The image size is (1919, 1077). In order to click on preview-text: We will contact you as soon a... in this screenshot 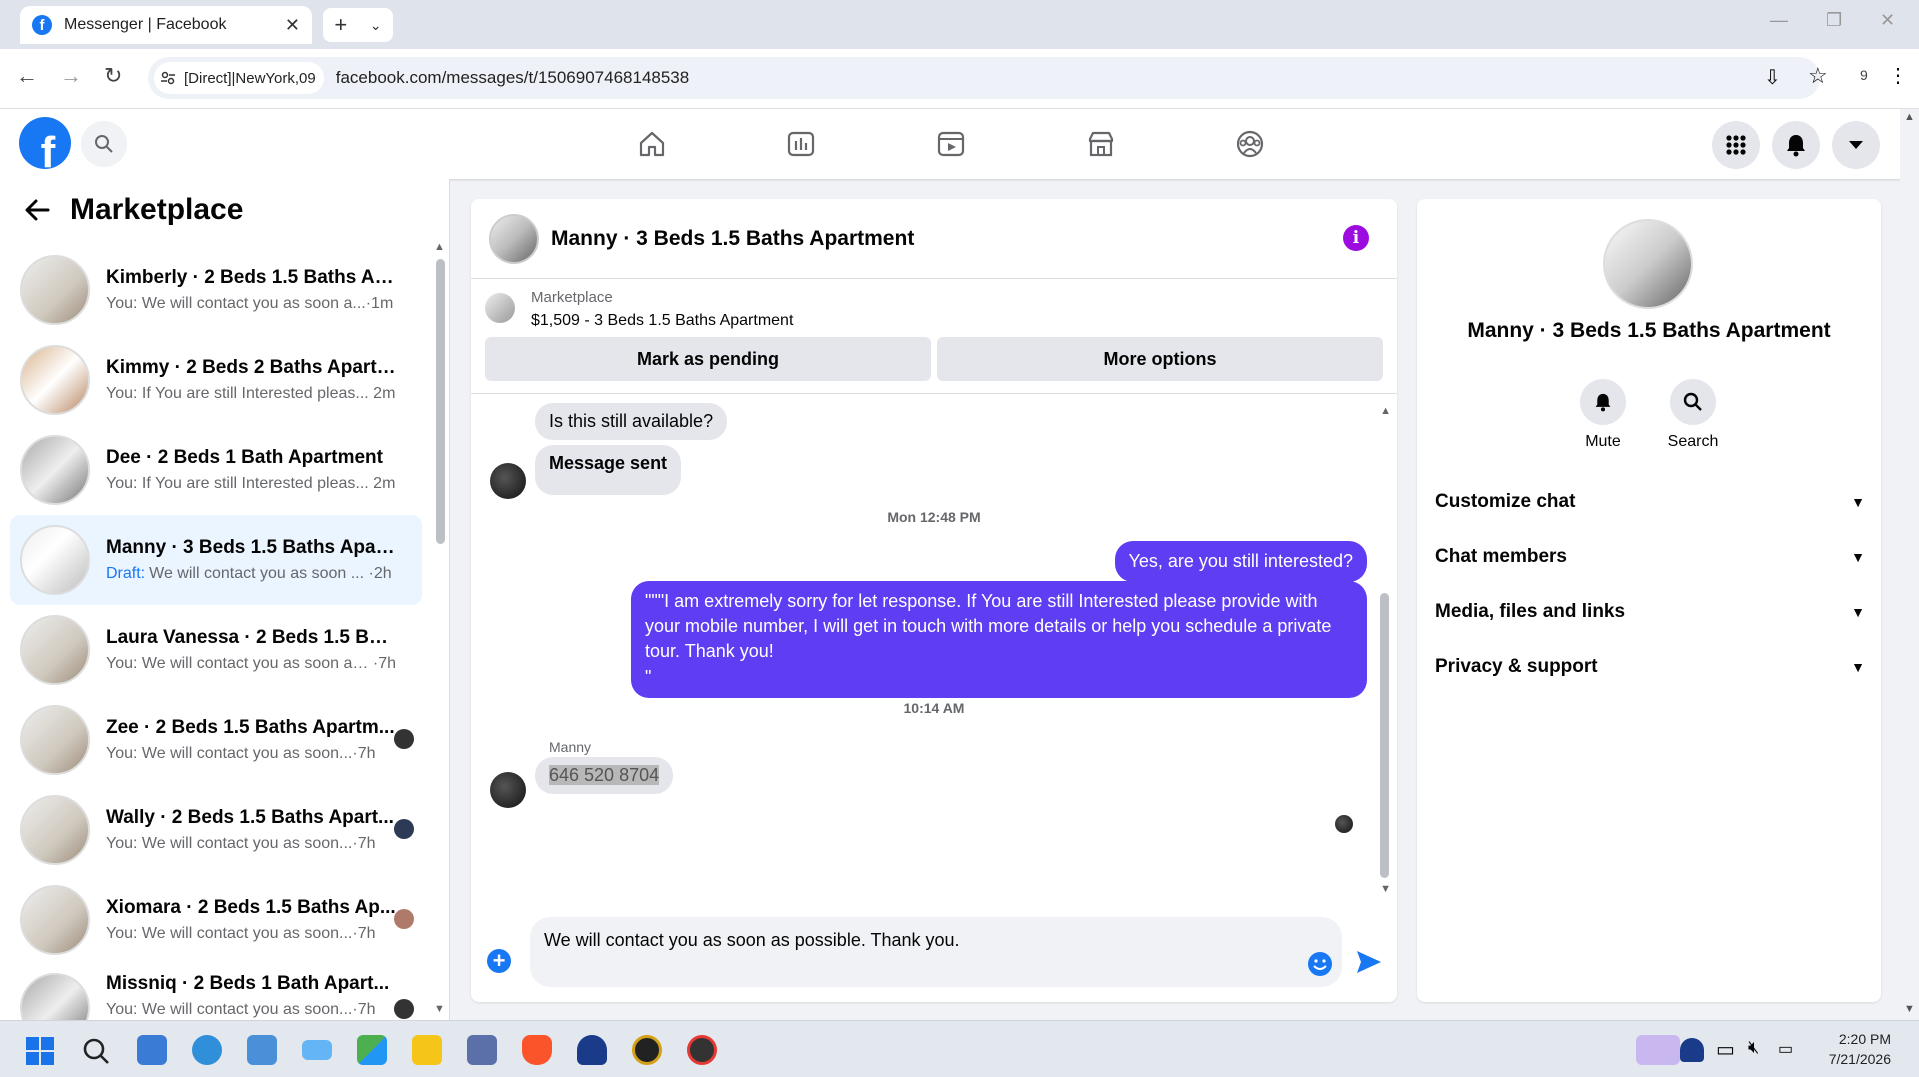, I will do `click(253, 303)`.